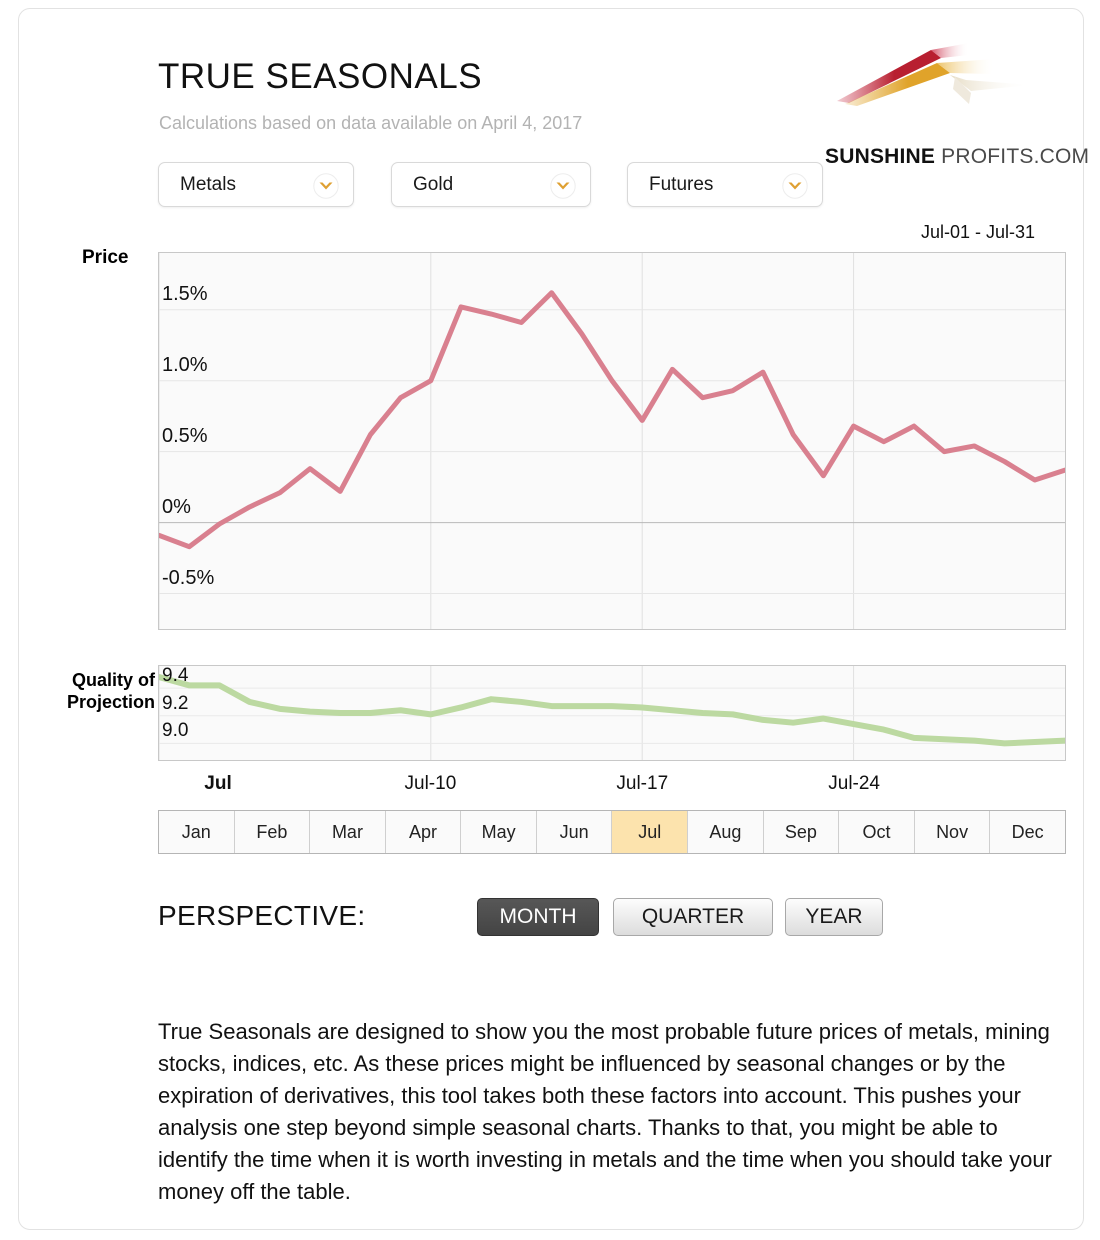  What do you see at coordinates (256, 184) in the screenshot?
I see `category-select: Metals` at bounding box center [256, 184].